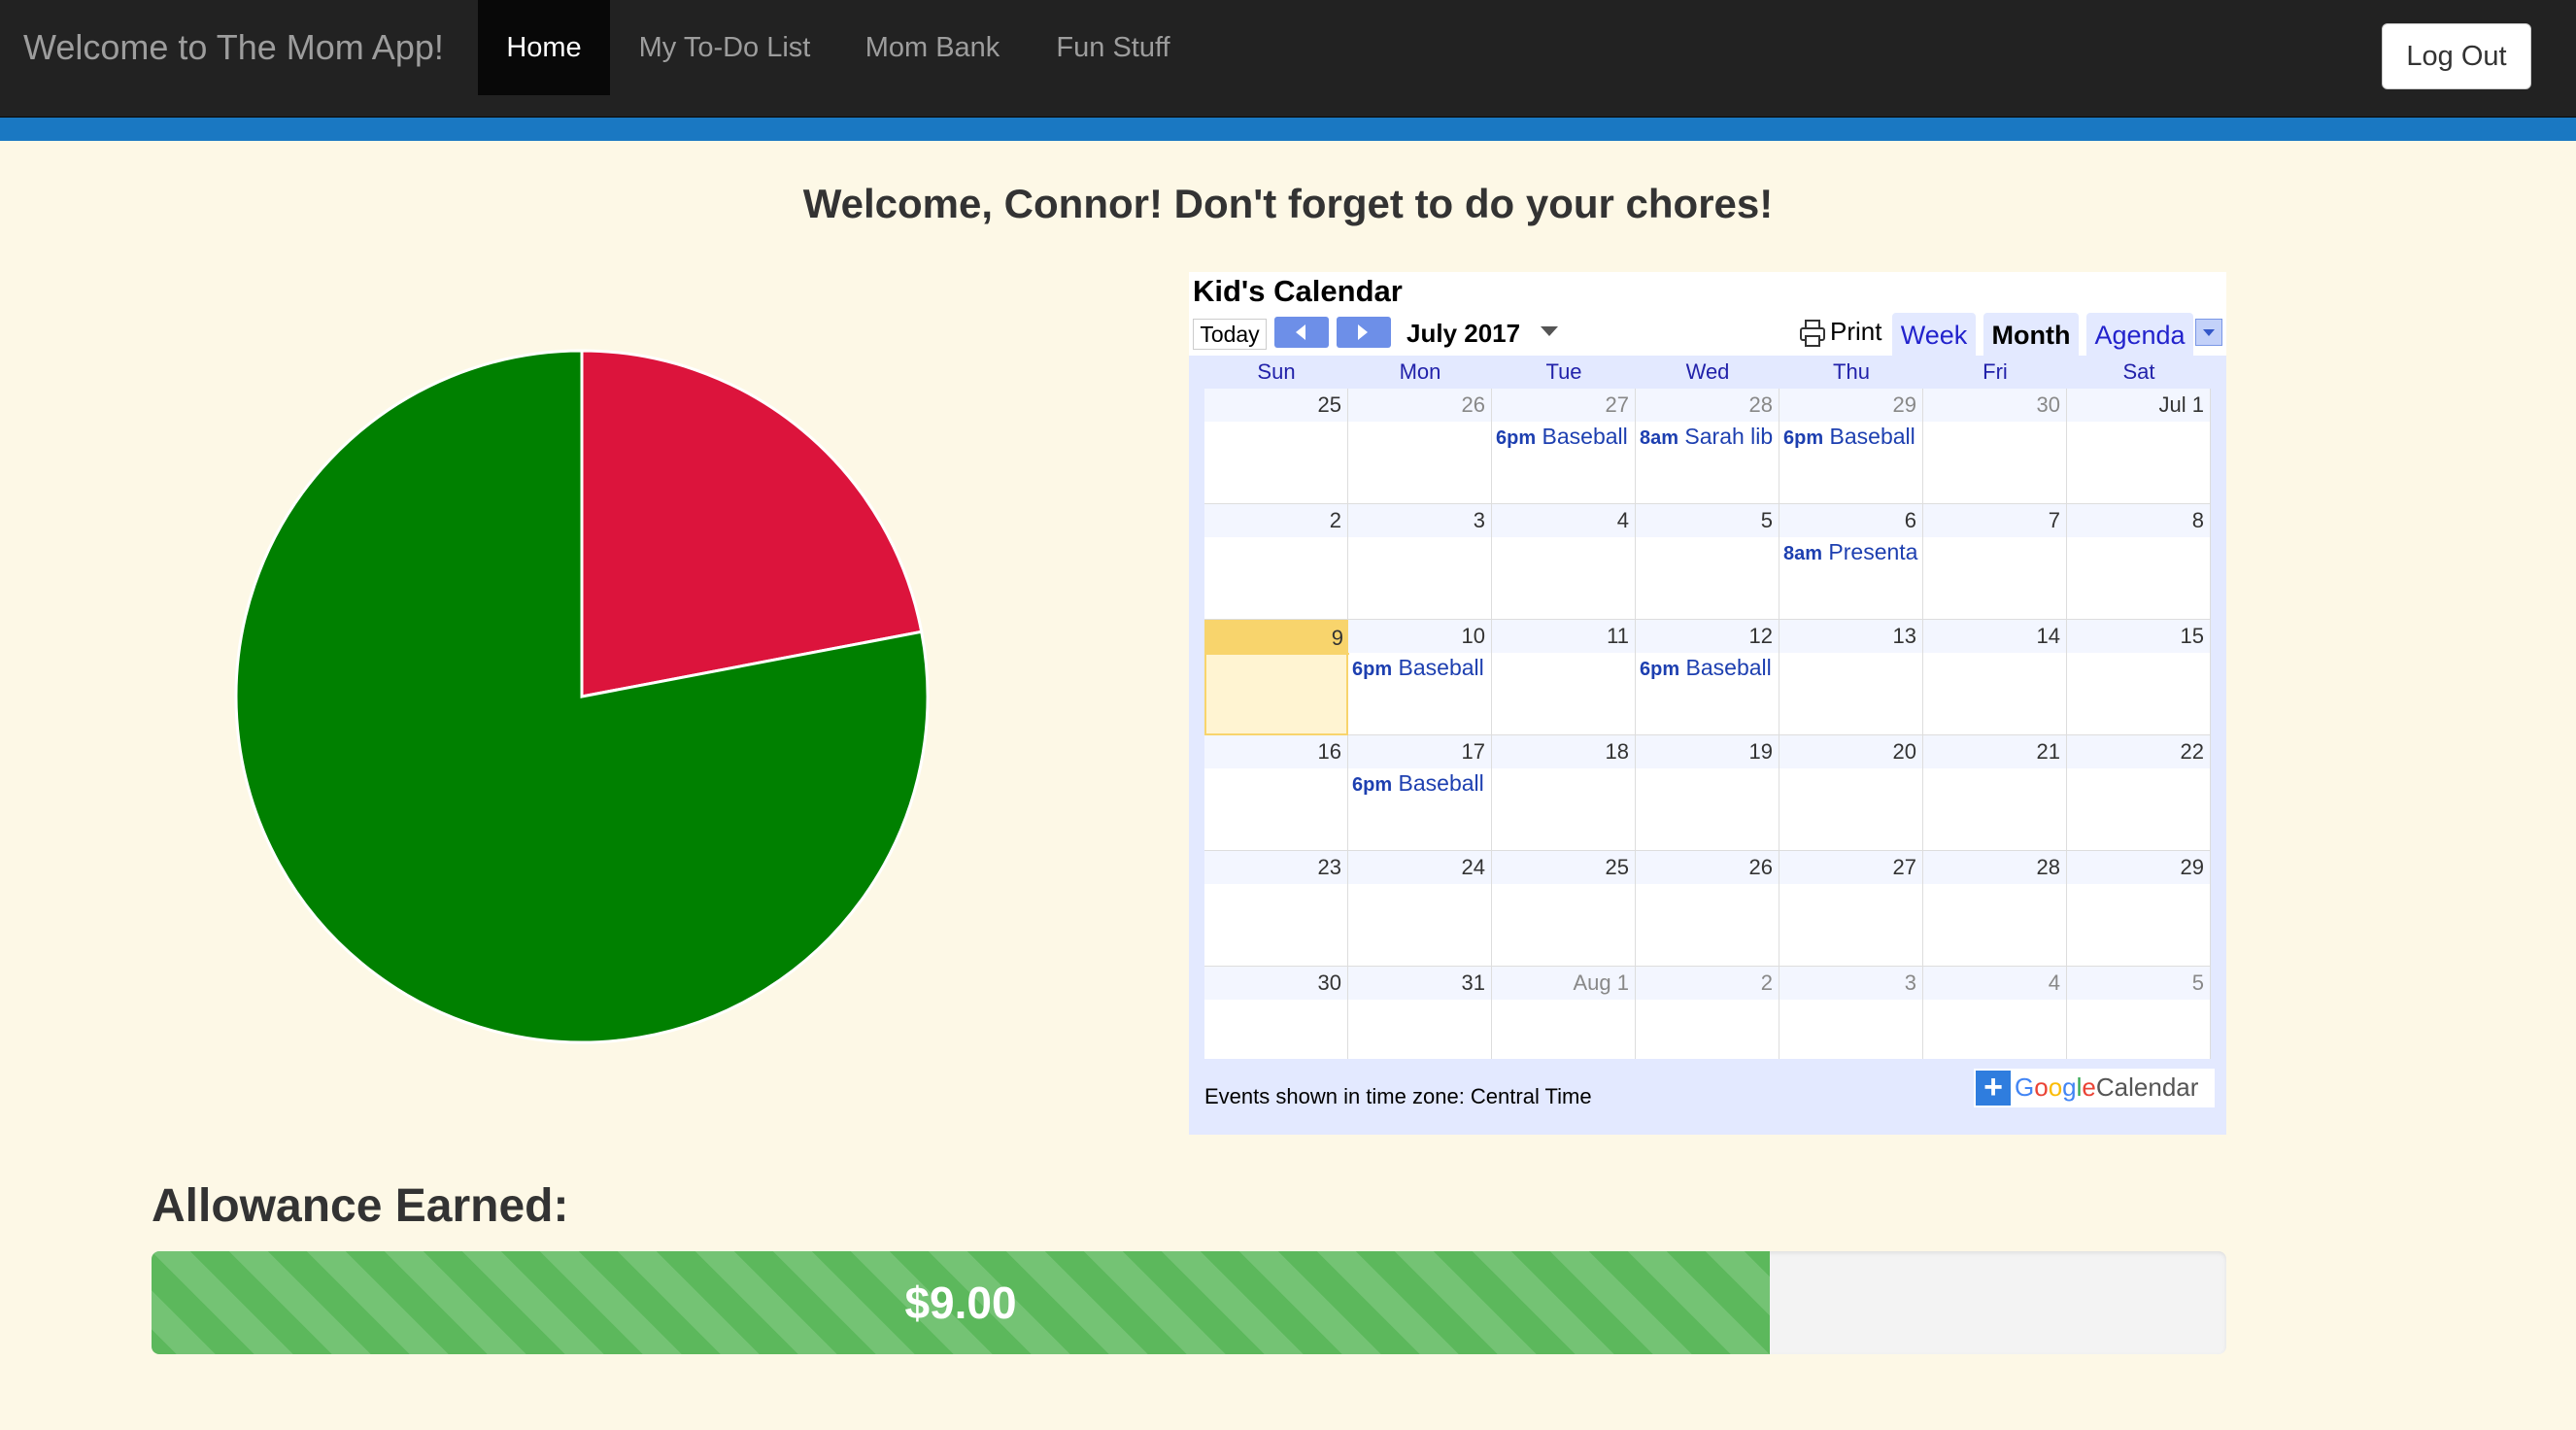 The width and height of the screenshot is (2576, 1430). I want to click on day-cell: 27, so click(1851, 909).